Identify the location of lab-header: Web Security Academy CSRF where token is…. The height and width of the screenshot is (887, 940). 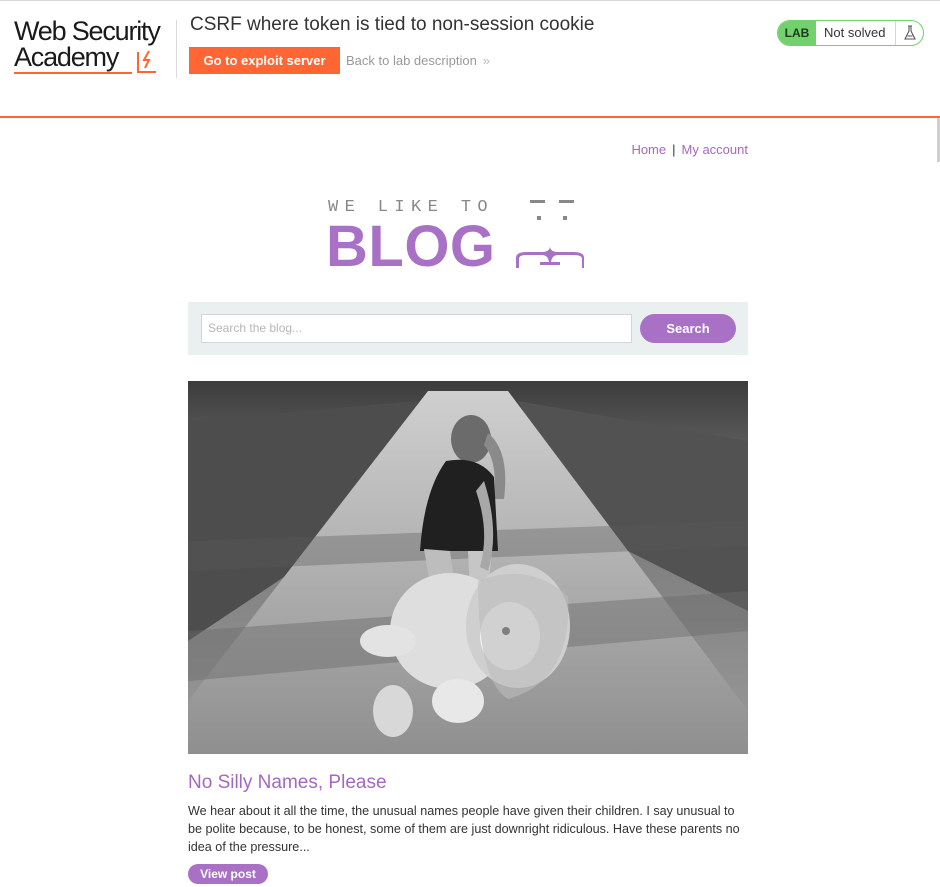
(470, 59).